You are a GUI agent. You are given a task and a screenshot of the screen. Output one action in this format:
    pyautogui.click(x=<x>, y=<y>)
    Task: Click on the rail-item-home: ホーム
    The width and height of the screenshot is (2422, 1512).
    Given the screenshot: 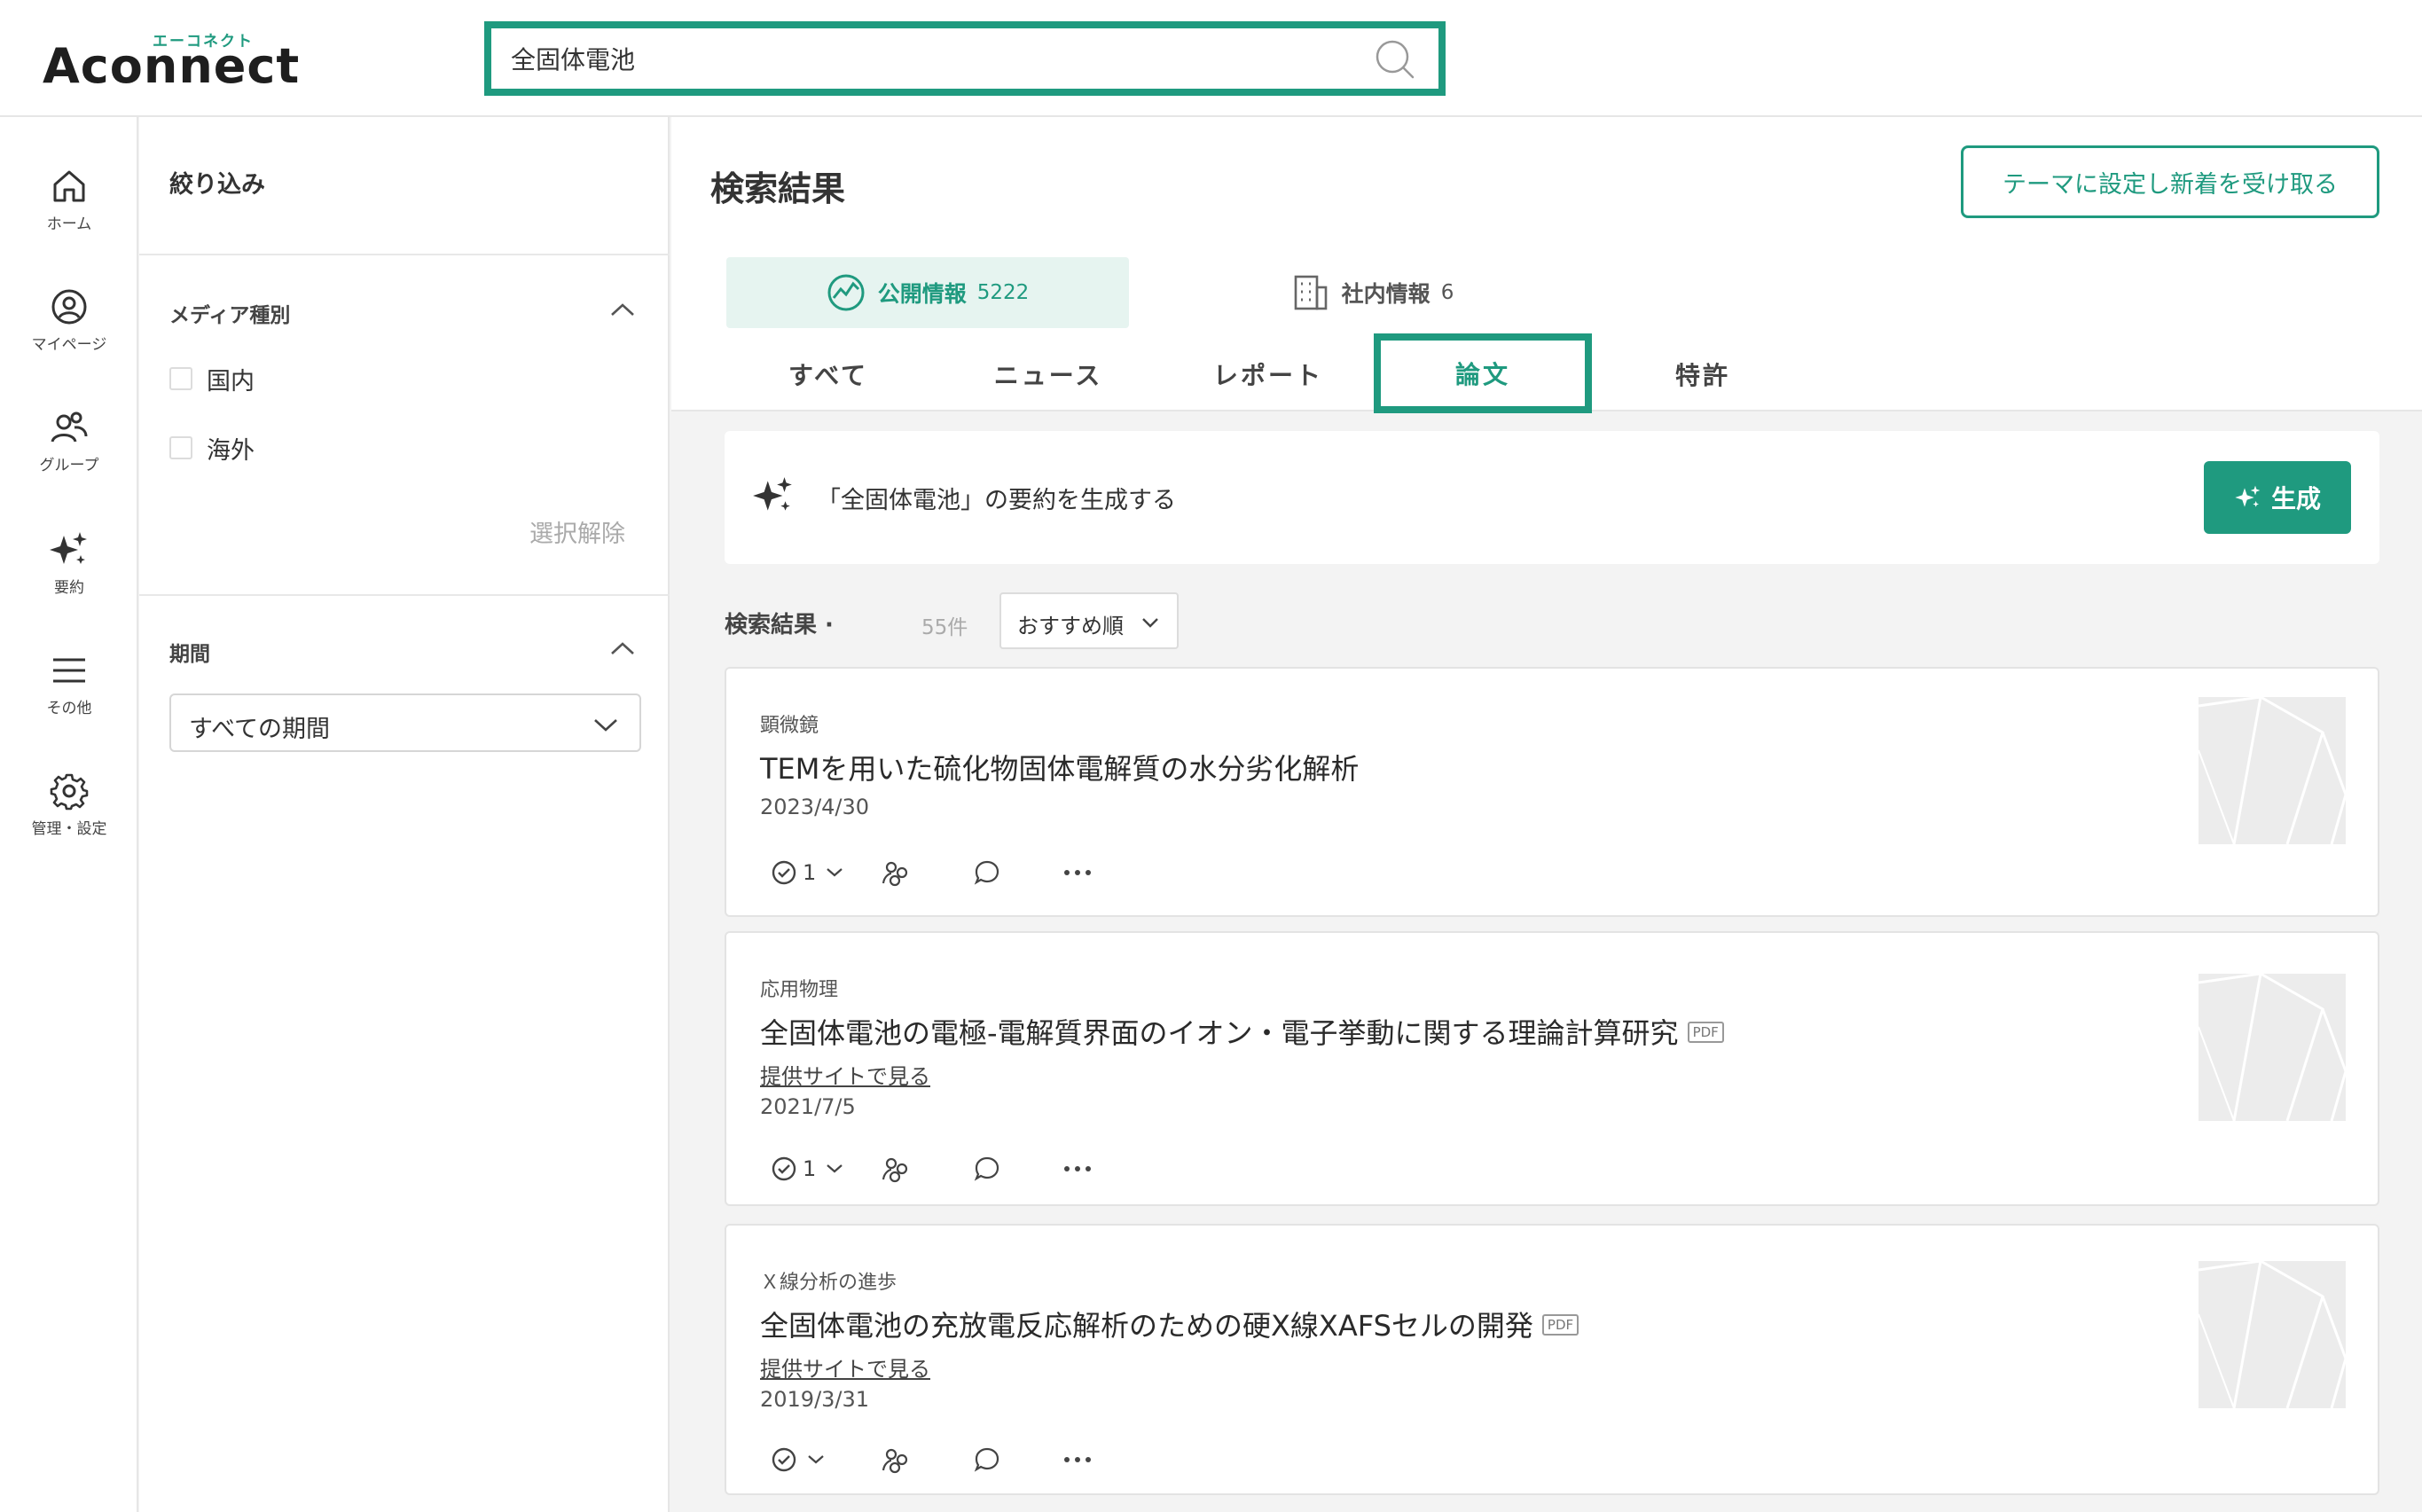 What is the action you would take?
    pyautogui.click(x=69, y=215)
    